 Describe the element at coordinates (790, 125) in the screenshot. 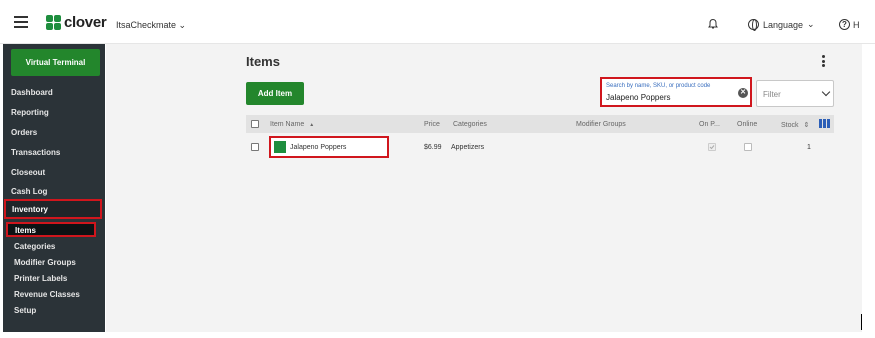

I see `column-stock-label: Stock` at that location.